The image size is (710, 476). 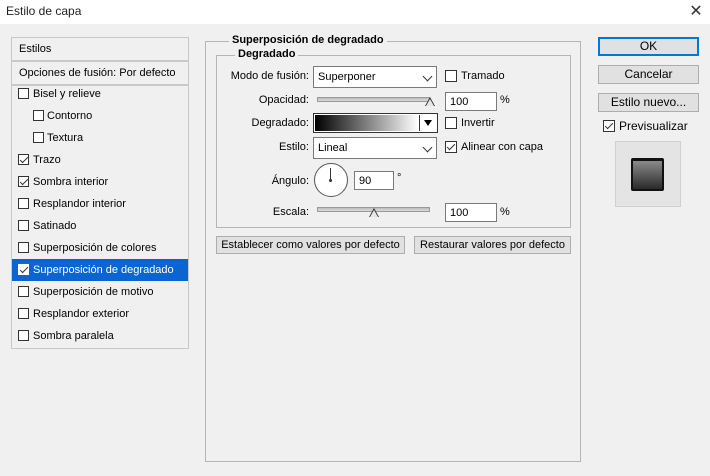 What do you see at coordinates (492, 245) in the screenshot?
I see `reset-default-button: Restaurar valores por defecto` at bounding box center [492, 245].